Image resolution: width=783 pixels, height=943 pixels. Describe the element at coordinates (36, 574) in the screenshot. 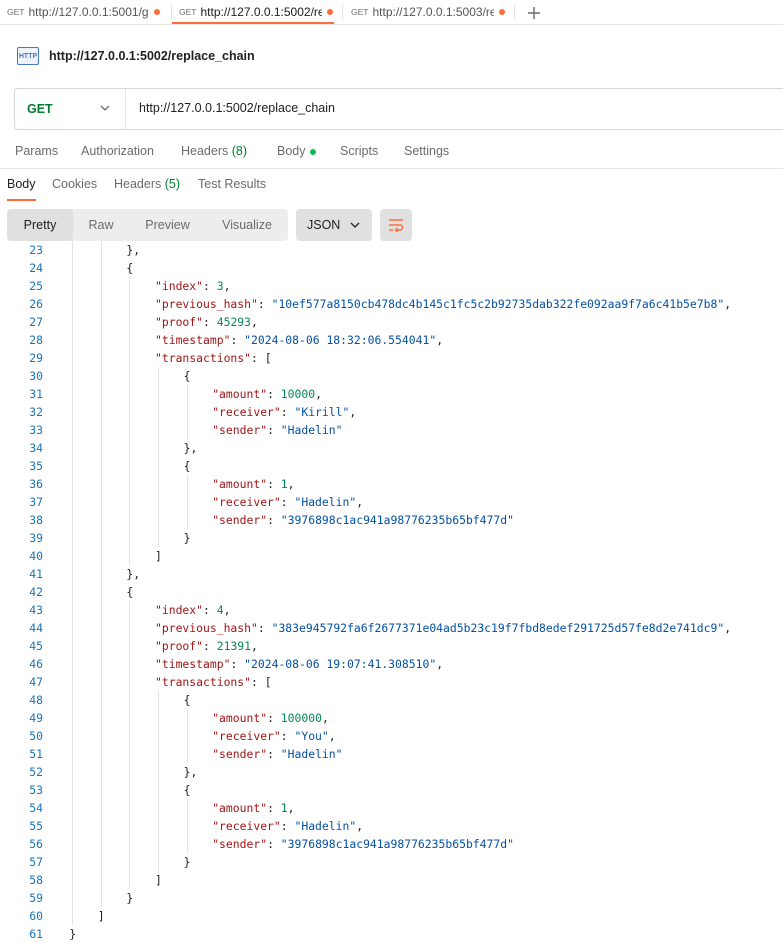

I see `line-number: 41` at that location.